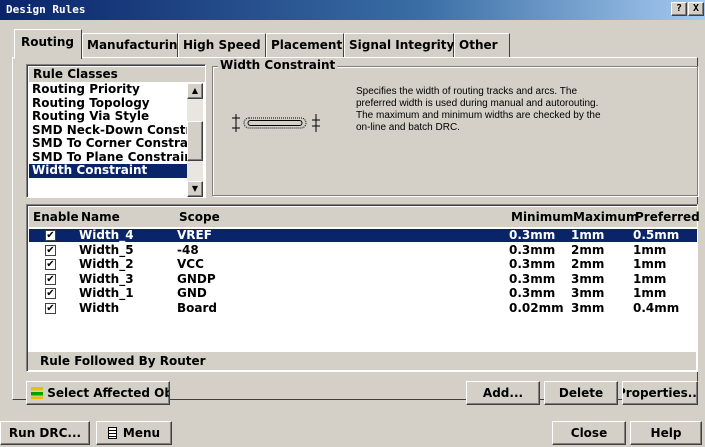  I want to click on col-maximum: Maximum, so click(605, 217).